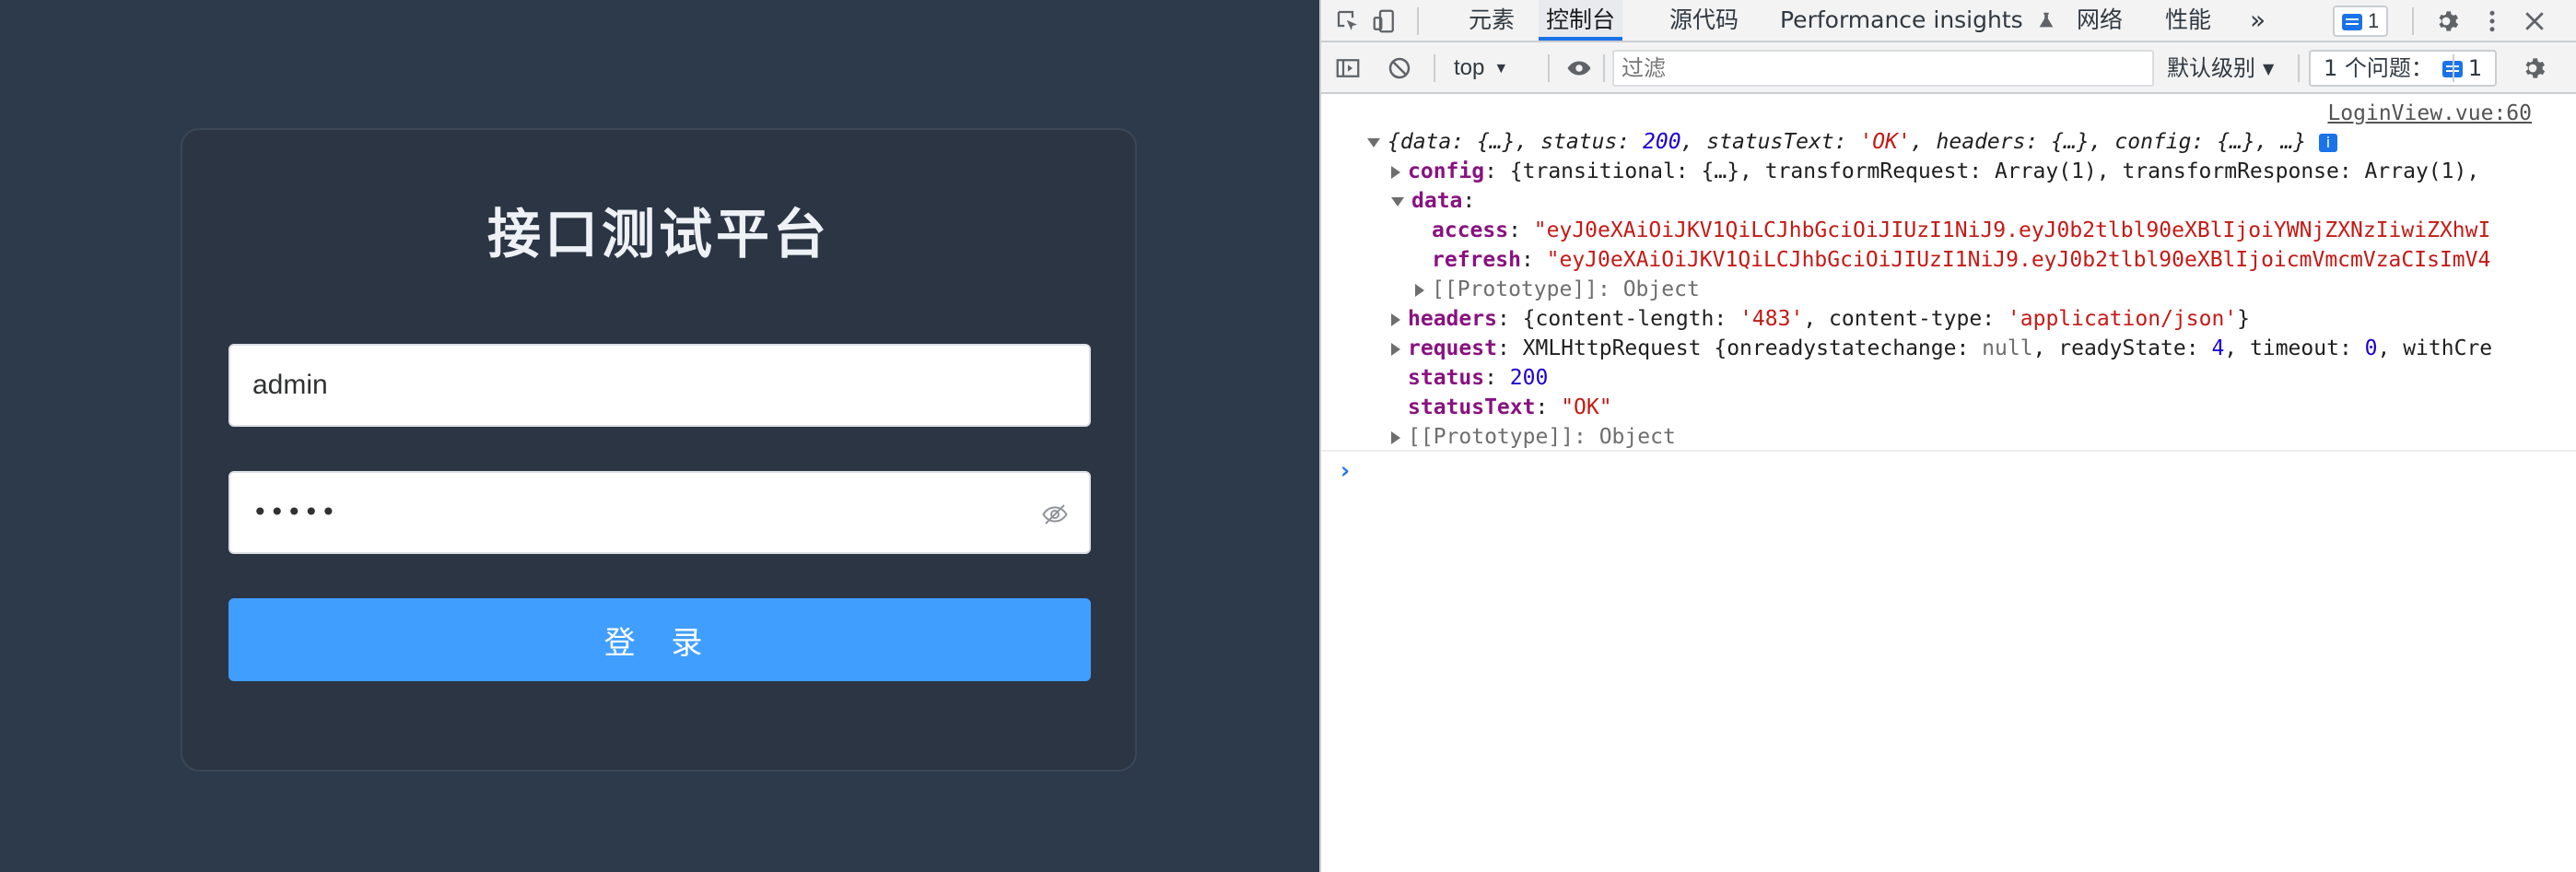 The image size is (2576, 872). Describe the element at coordinates (2046, 20) in the screenshot. I see `flask-icon` at that location.